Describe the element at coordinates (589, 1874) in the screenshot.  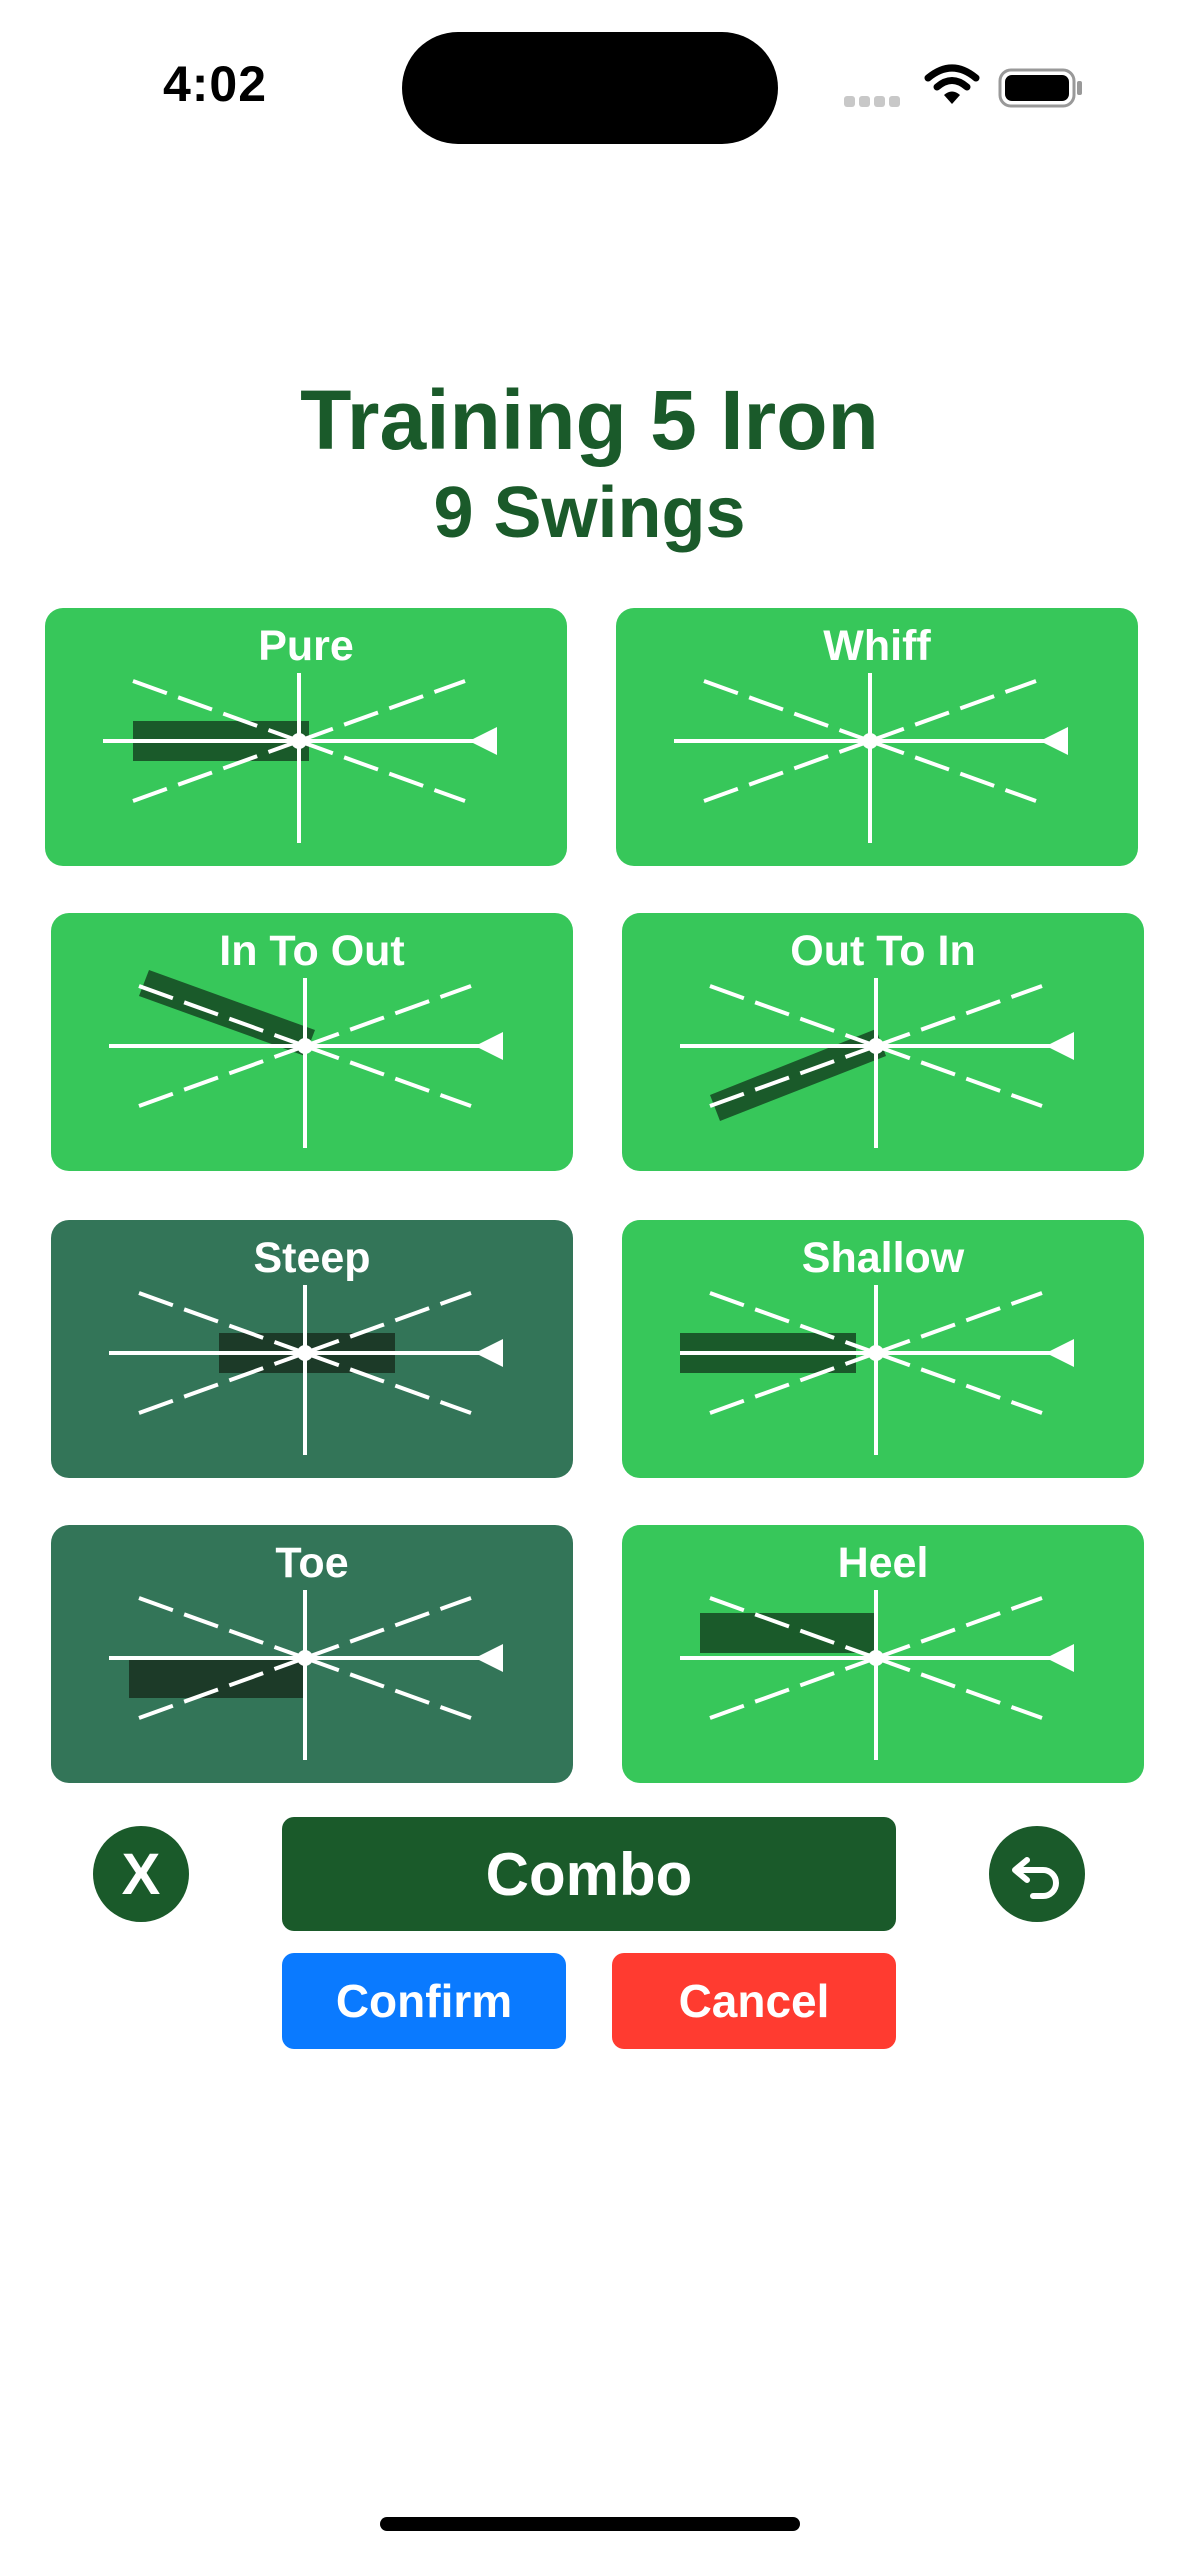
I see `combo-button: Combo` at that location.